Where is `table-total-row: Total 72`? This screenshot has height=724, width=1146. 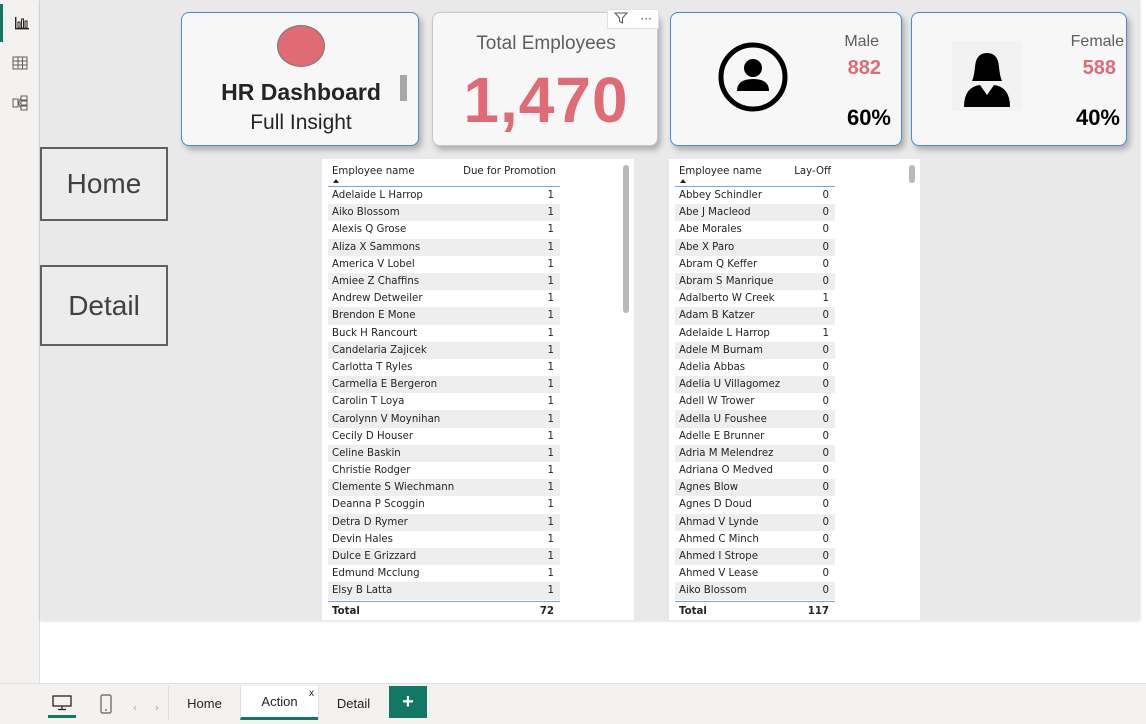 table-total-row: Total 72 is located at coordinates (444, 610).